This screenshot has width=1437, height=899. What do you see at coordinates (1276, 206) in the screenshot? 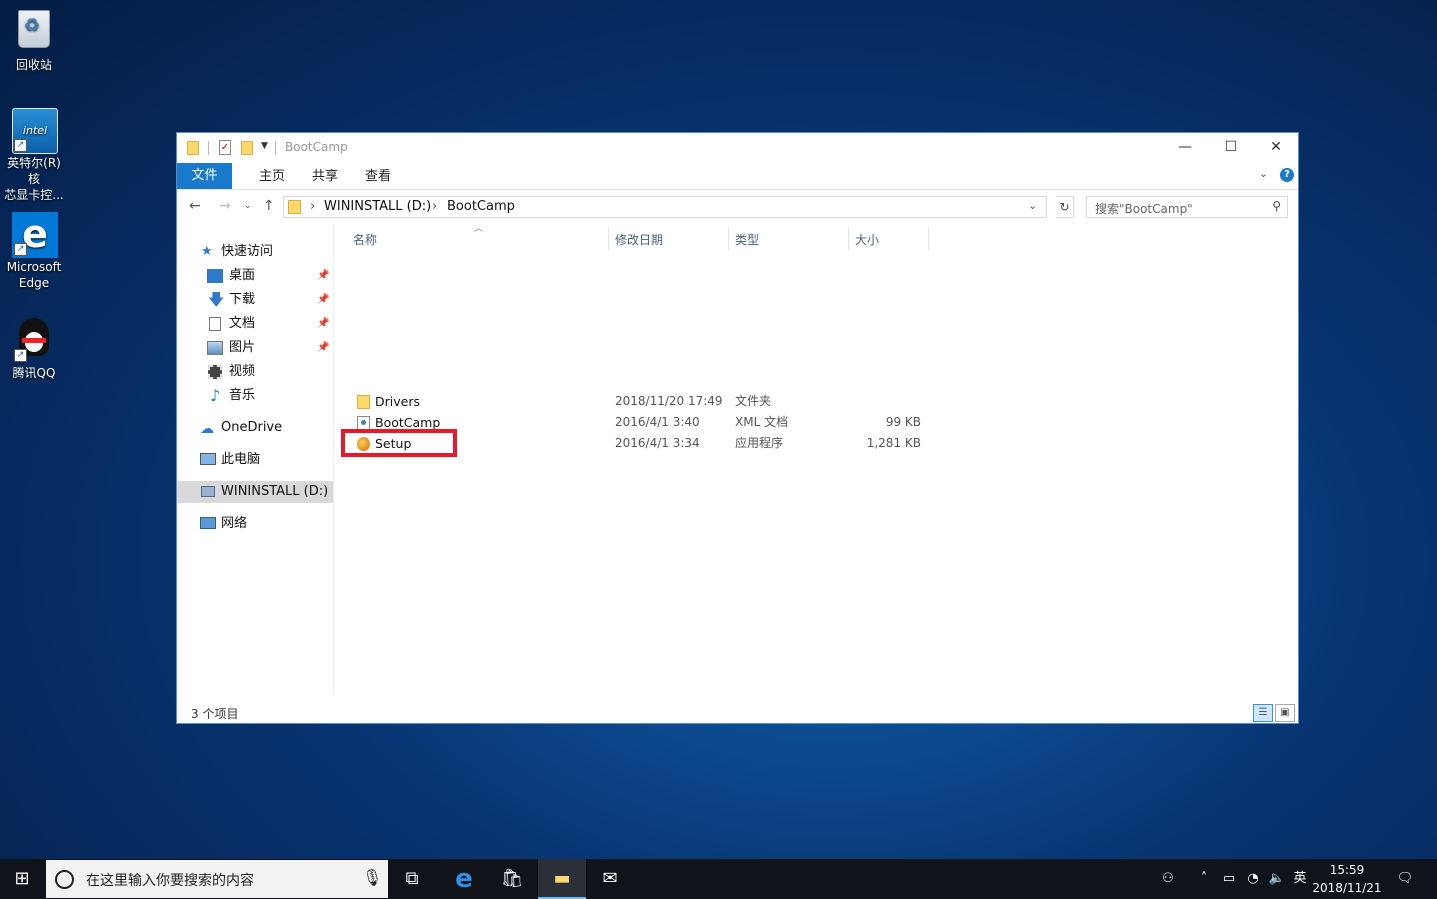
I see `search-icon: ⚲` at bounding box center [1276, 206].